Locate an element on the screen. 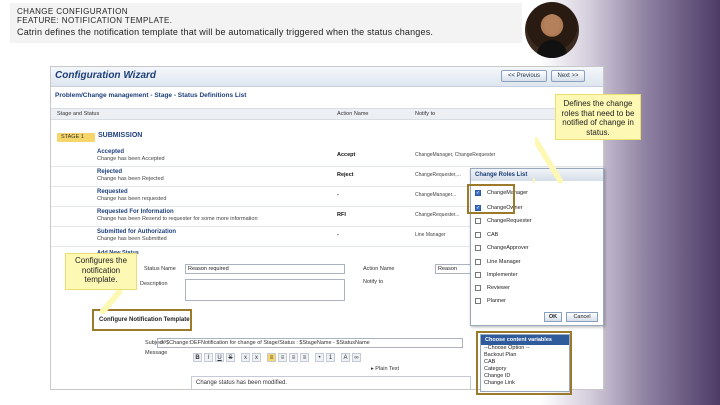  highlight-content-variables is located at coordinates (524, 363).